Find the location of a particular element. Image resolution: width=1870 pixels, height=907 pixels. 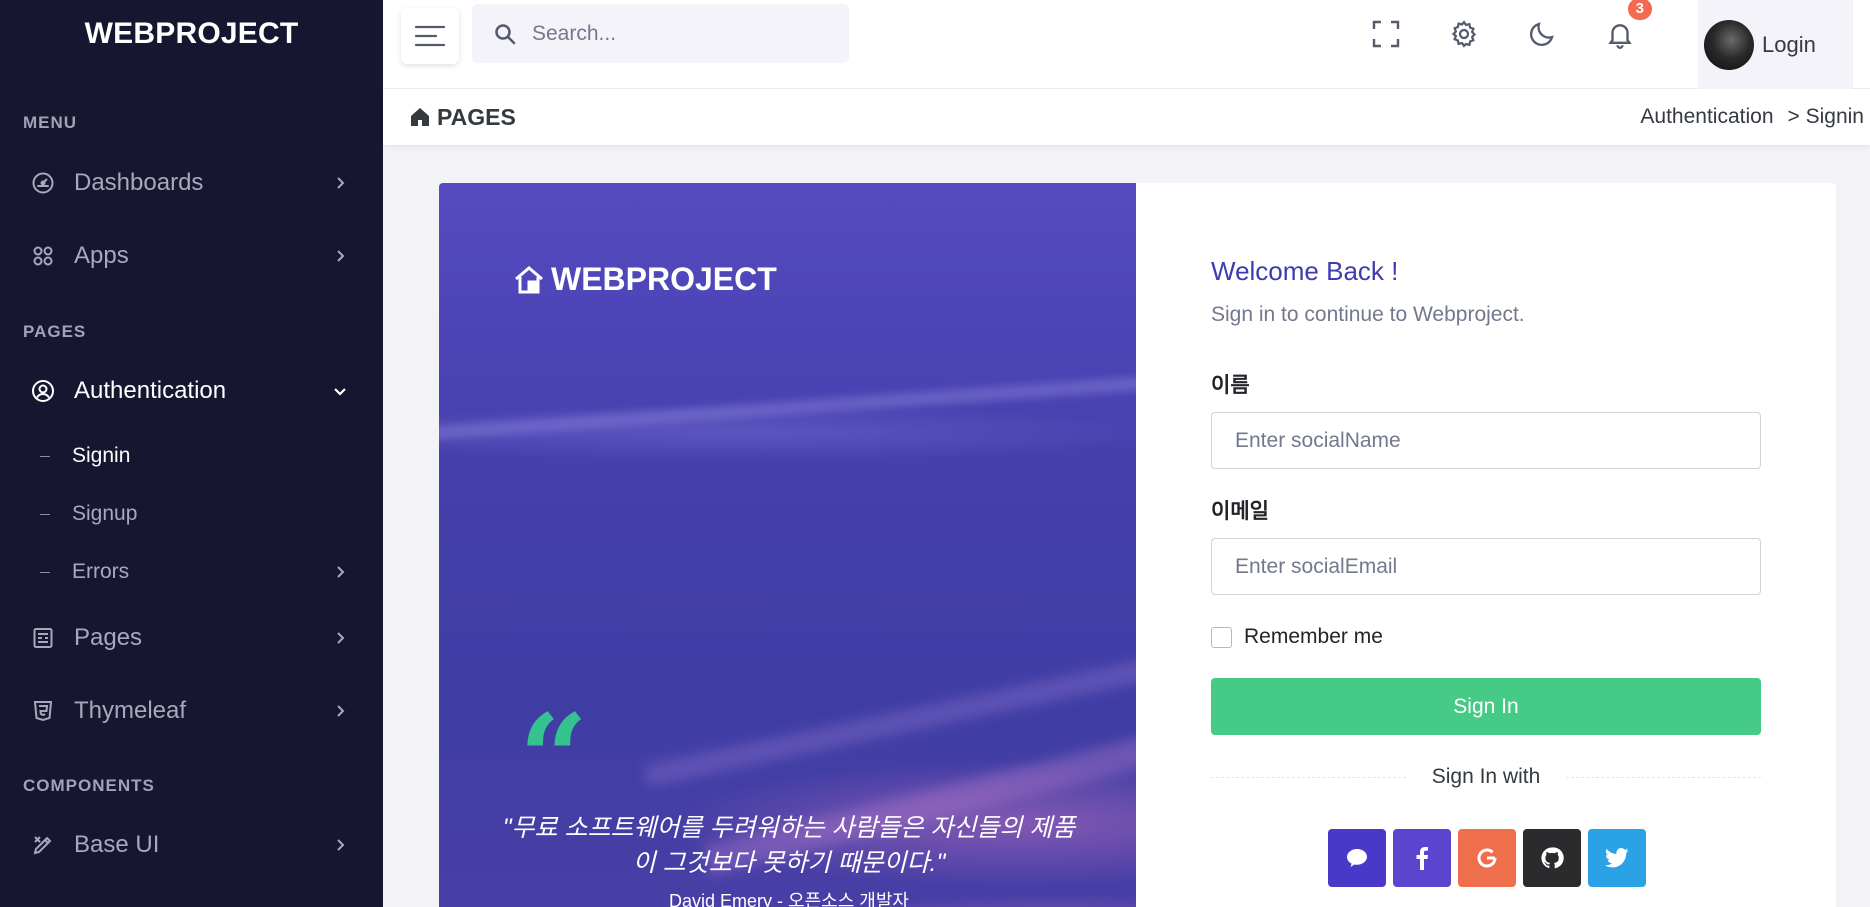

twitter-login-button is located at coordinates (1617, 858).